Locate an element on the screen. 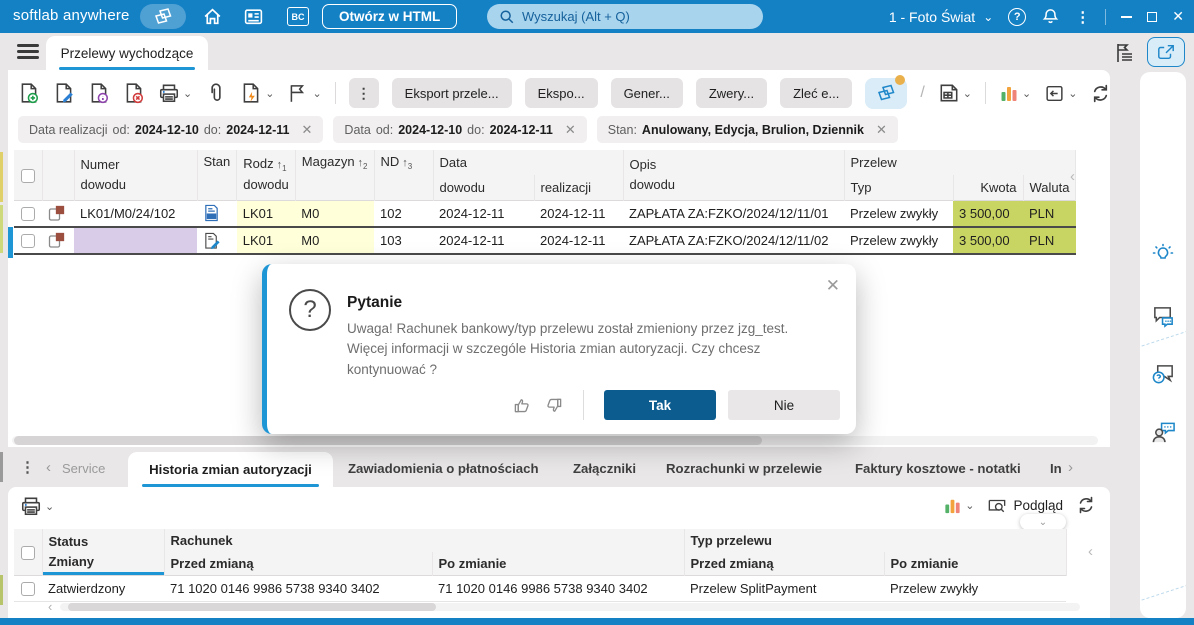 Image resolution: width=1194 pixels, height=625 pixels. thumbs-up-icon is located at coordinates (522, 405).